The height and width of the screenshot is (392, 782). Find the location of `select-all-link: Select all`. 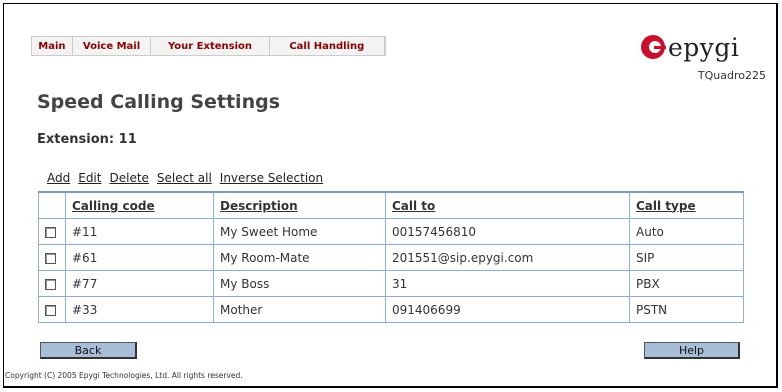

select-all-link: Select all is located at coordinates (184, 178).